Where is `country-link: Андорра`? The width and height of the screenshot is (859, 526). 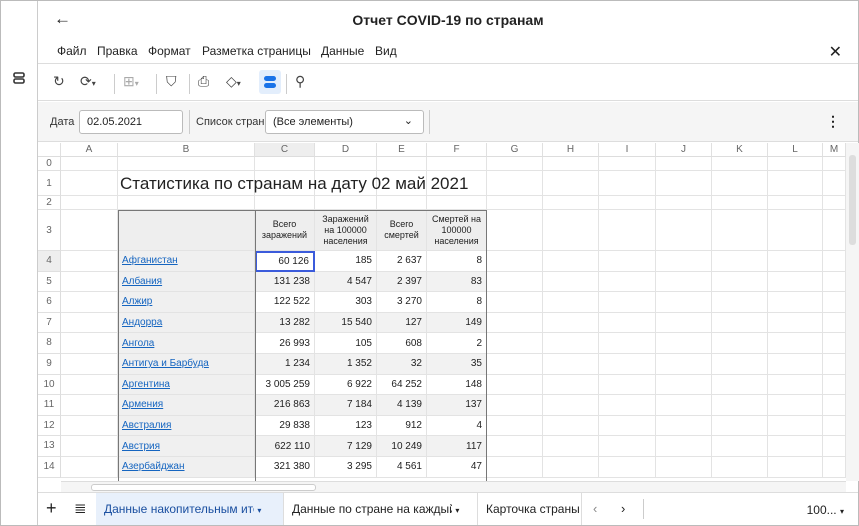 country-link: Андорра is located at coordinates (186, 323).